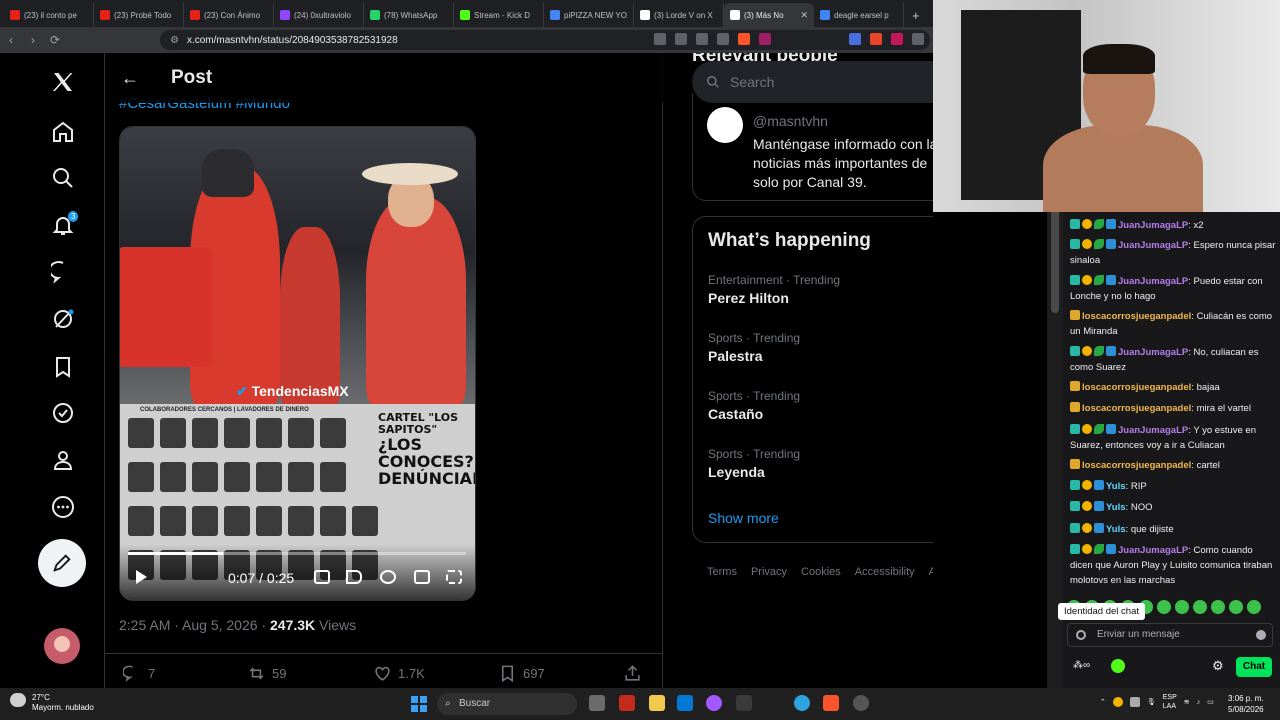 The height and width of the screenshot is (720, 1280). Describe the element at coordinates (627, 703) in the screenshot. I see `app-icon` at that location.